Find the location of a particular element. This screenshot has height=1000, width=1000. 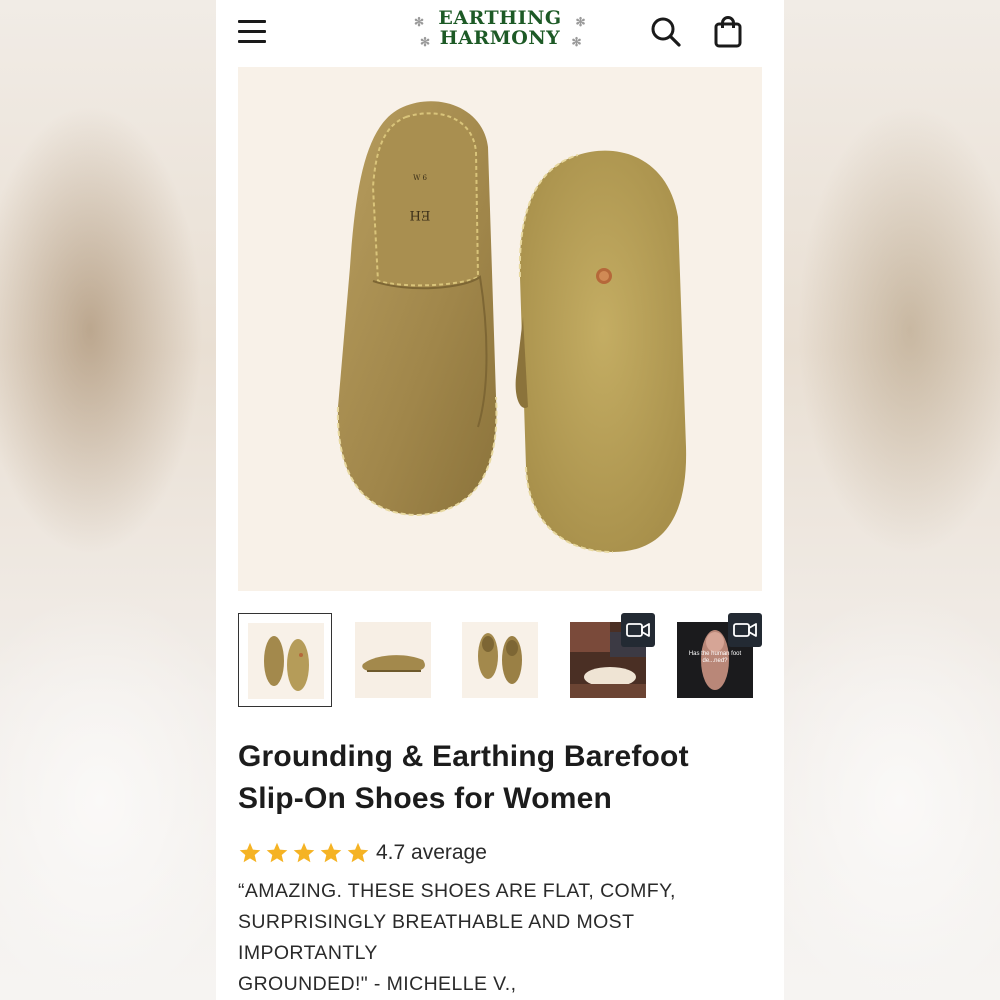

video-caption: Has the human foot de...ned? is located at coordinates (715, 657).